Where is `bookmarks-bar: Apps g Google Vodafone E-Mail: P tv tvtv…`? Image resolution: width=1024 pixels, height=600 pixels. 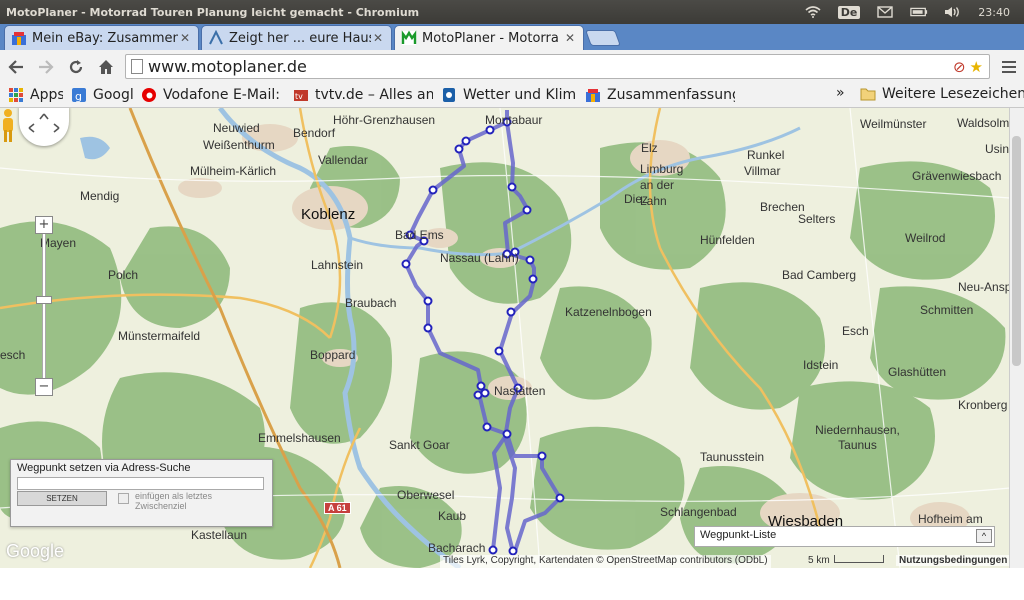
bookmarks-bar: Apps g Google Vodafone E-Mail: P tv tvtv… is located at coordinates (512, 95).